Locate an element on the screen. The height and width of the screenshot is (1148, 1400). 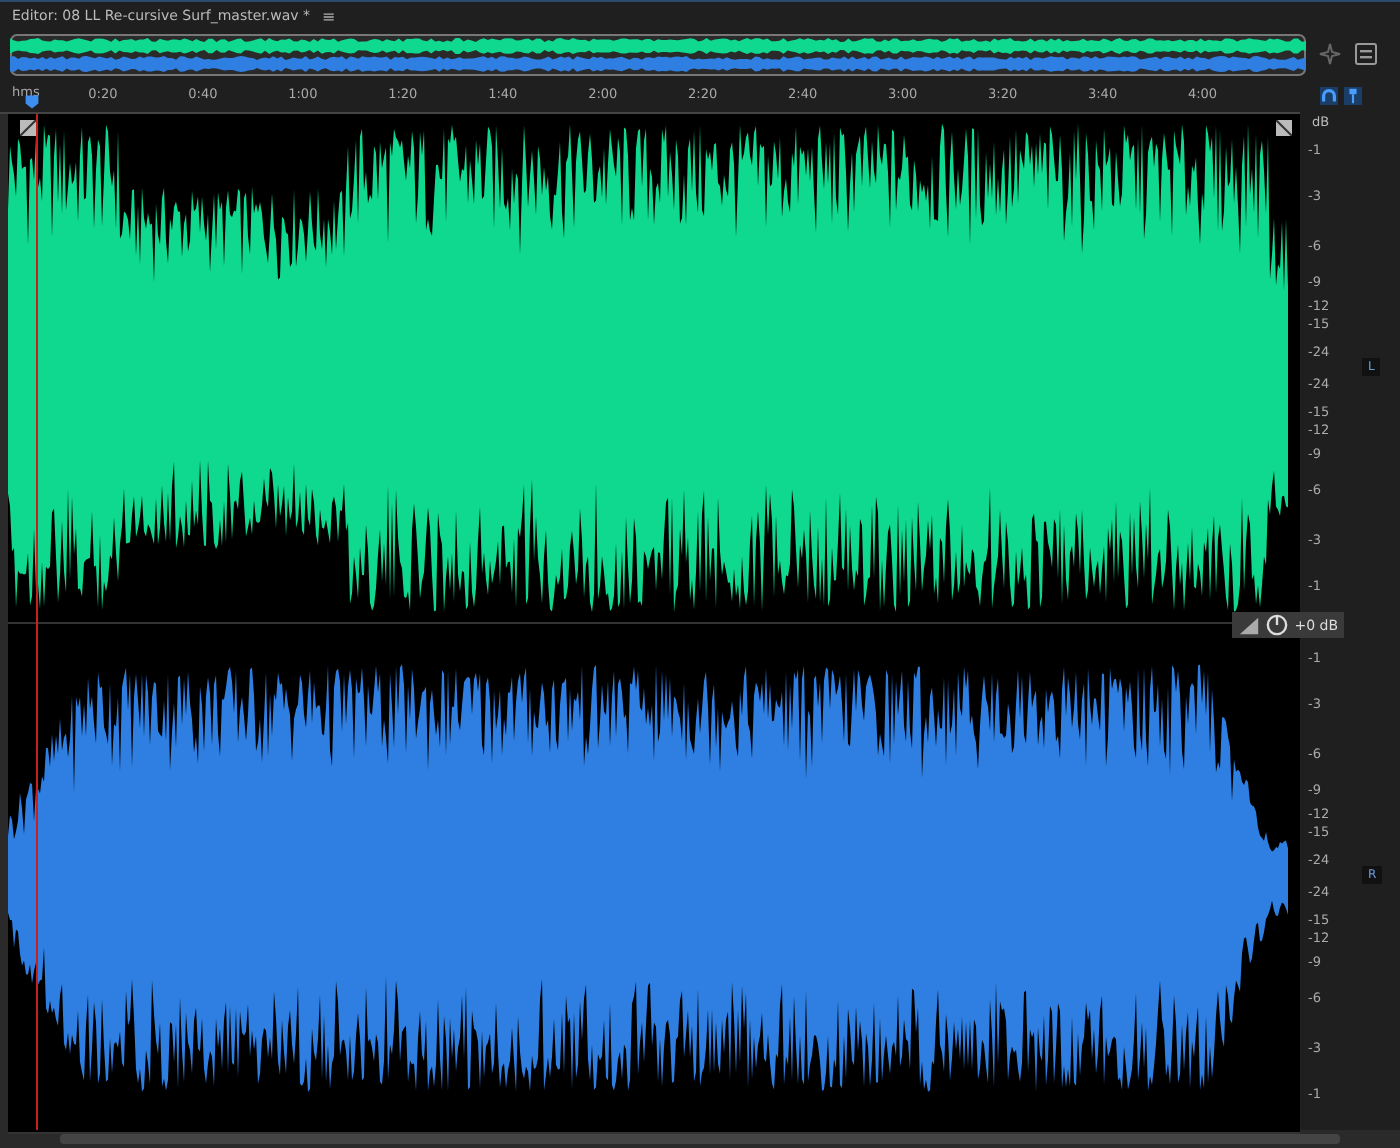
overview-waveform is located at coordinates (658, 54).